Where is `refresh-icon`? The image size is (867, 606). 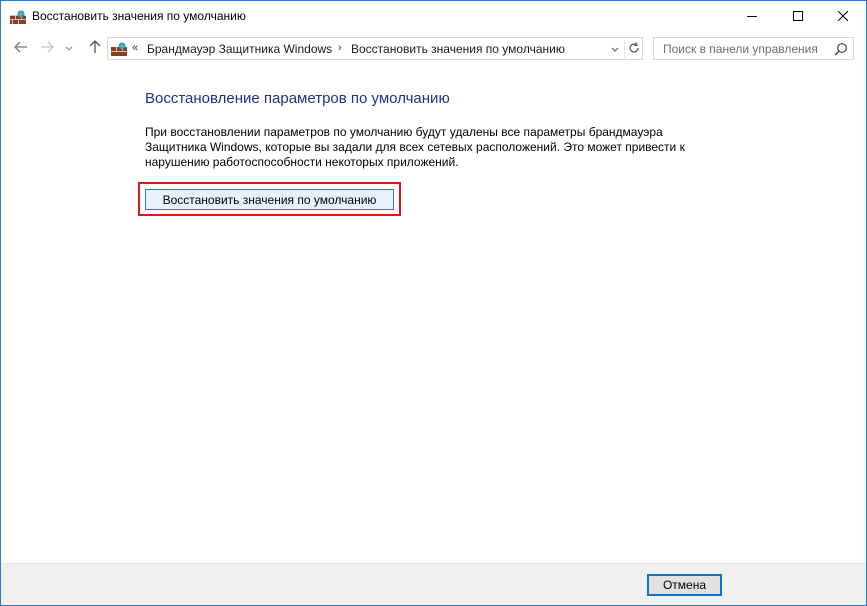
refresh-icon is located at coordinates (634, 49).